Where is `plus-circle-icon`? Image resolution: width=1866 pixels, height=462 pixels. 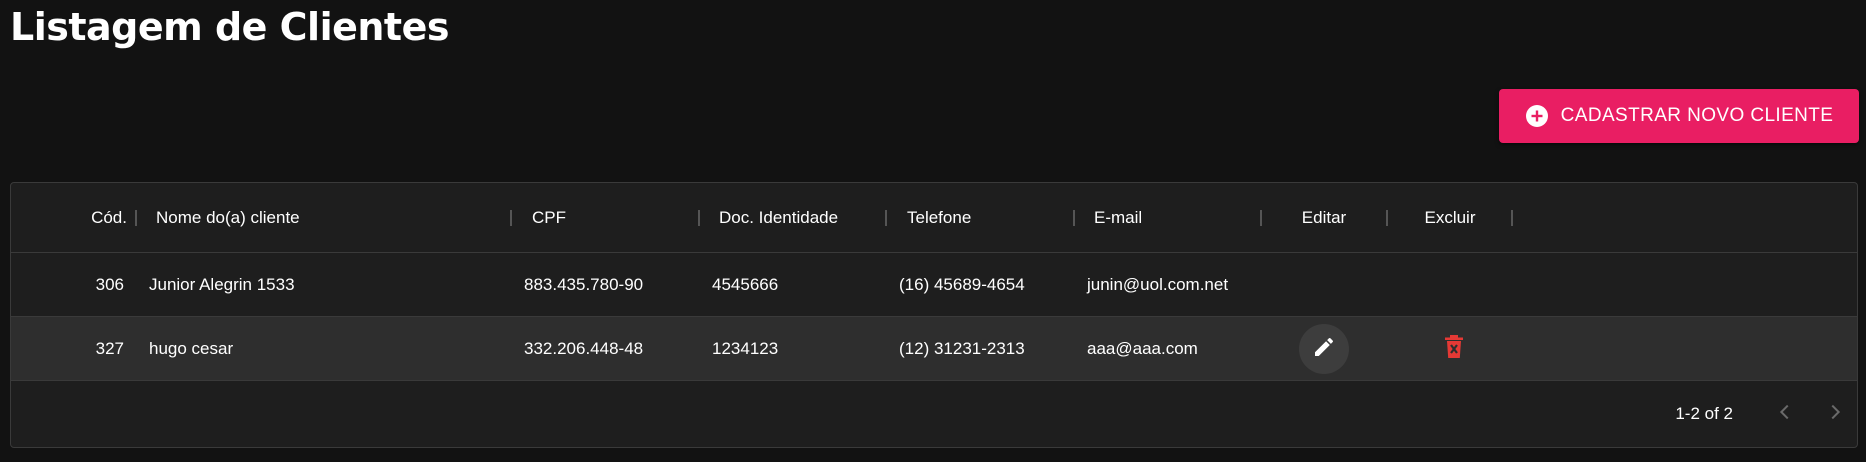 plus-circle-icon is located at coordinates (1537, 116).